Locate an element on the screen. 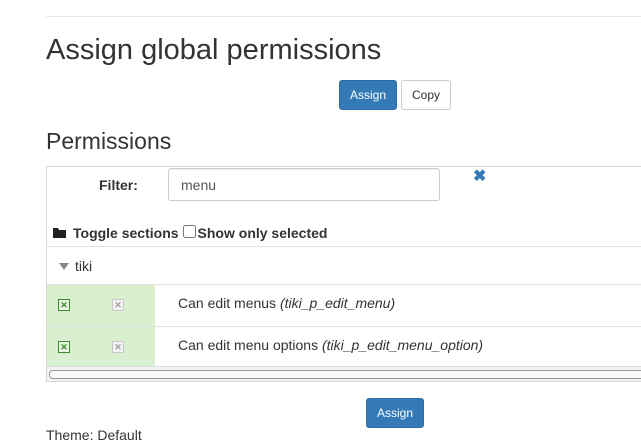  permission-code: (tiki_p_edit_menu) is located at coordinates (337, 303).